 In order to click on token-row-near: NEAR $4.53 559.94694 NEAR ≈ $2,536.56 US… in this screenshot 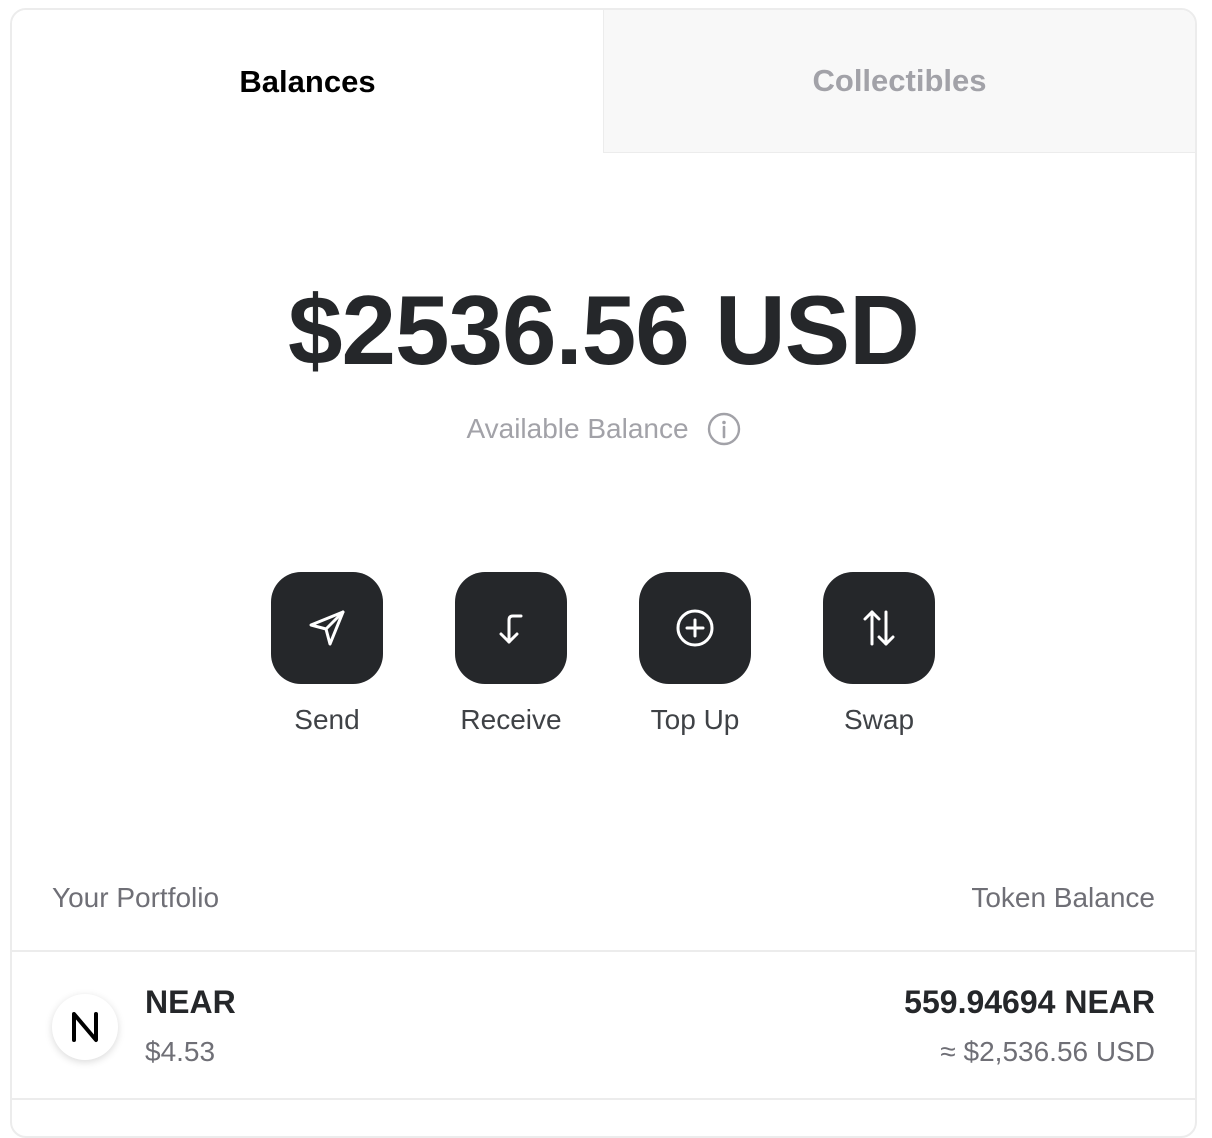, I will do `click(603, 1026)`.